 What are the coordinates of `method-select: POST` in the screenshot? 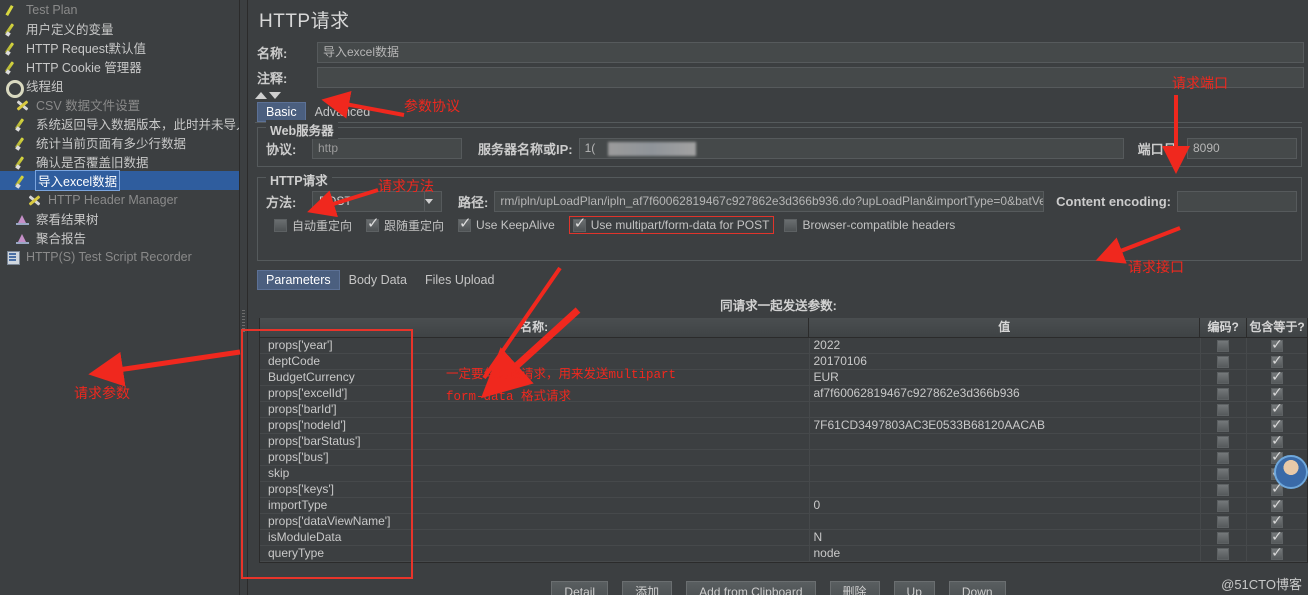 It's located at (377, 201).